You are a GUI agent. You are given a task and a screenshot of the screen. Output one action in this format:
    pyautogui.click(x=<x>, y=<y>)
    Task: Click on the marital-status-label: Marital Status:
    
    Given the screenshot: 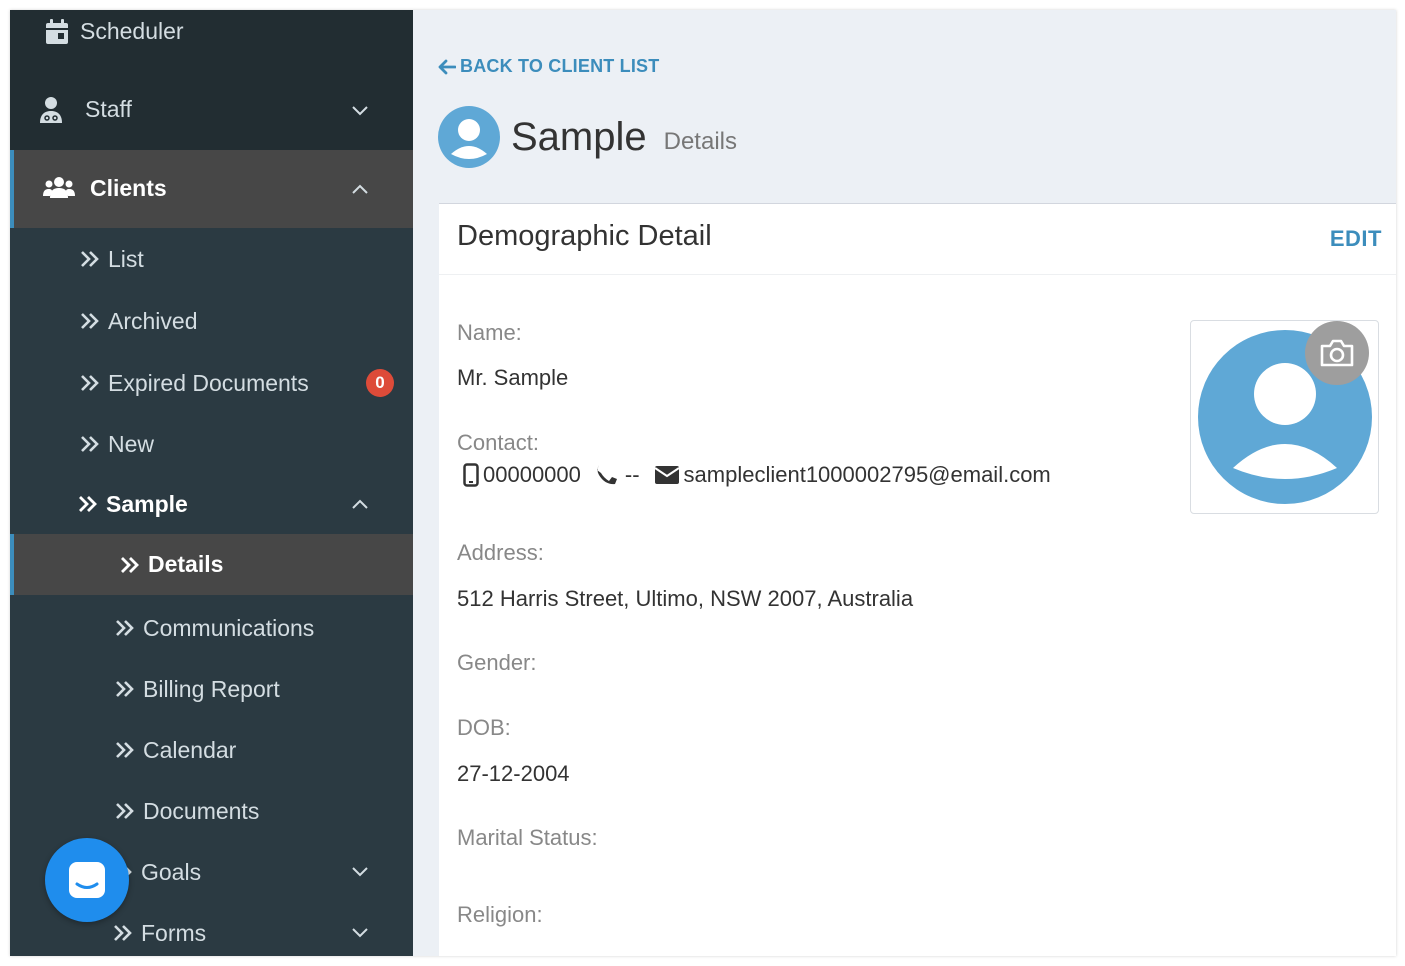 What is the action you would take?
    pyautogui.click(x=527, y=837)
    